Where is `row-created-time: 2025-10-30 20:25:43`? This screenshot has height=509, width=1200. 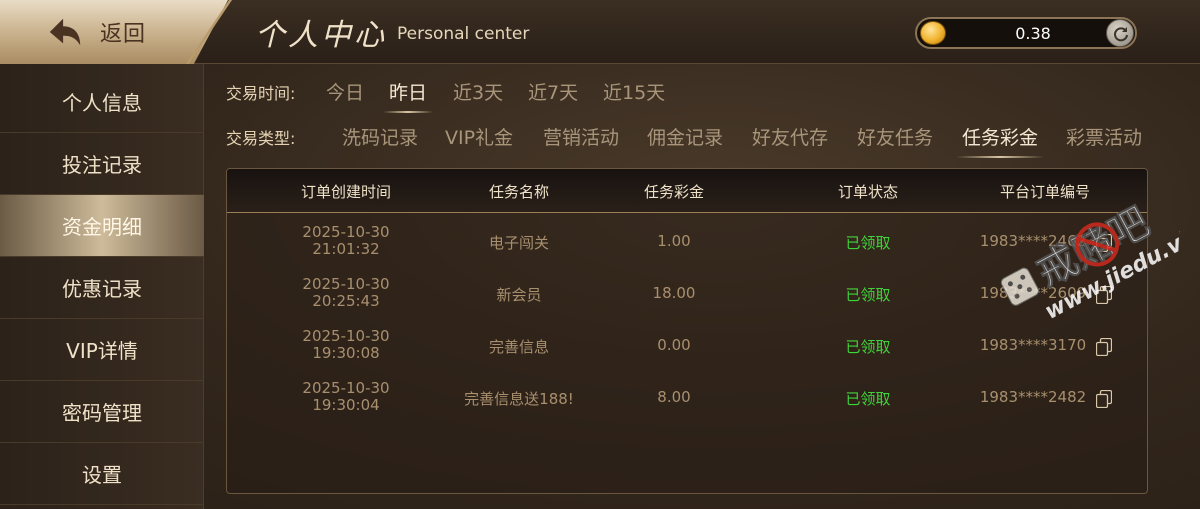
row-created-time: 2025-10-30 20:25:43 is located at coordinates (345, 293).